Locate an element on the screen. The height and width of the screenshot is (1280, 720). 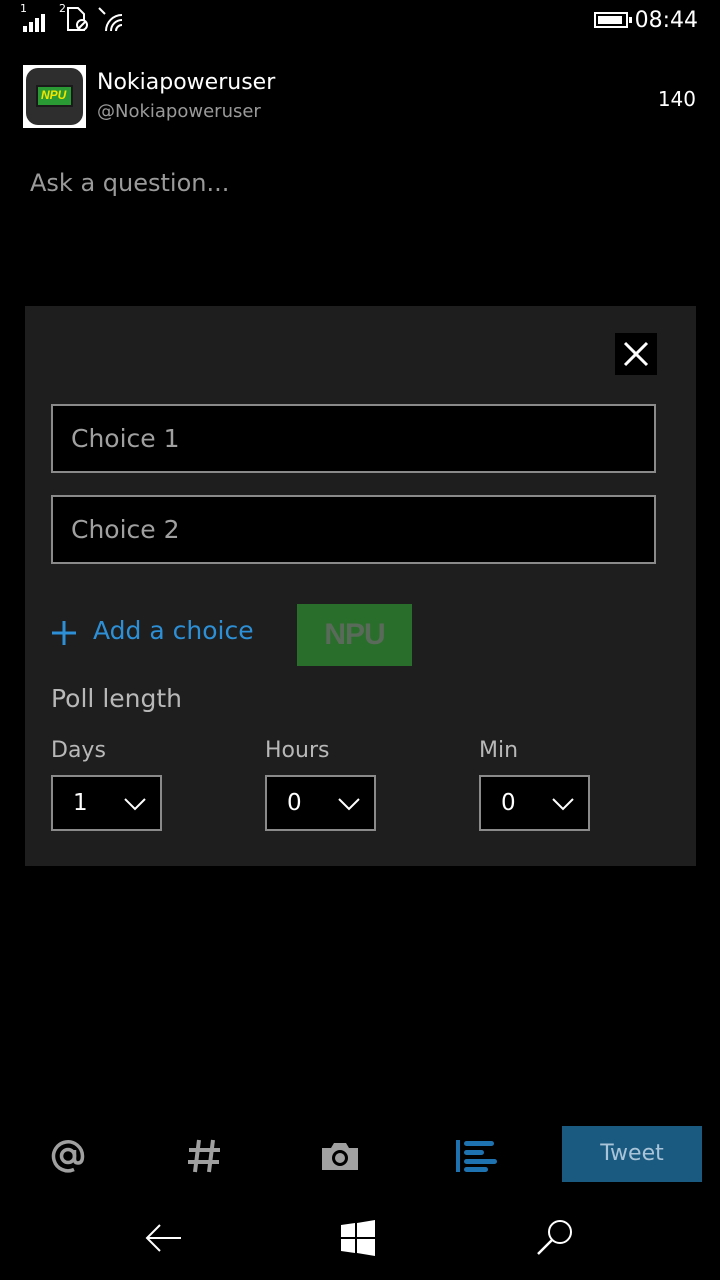
poll-icon is located at coordinates (476, 1156).